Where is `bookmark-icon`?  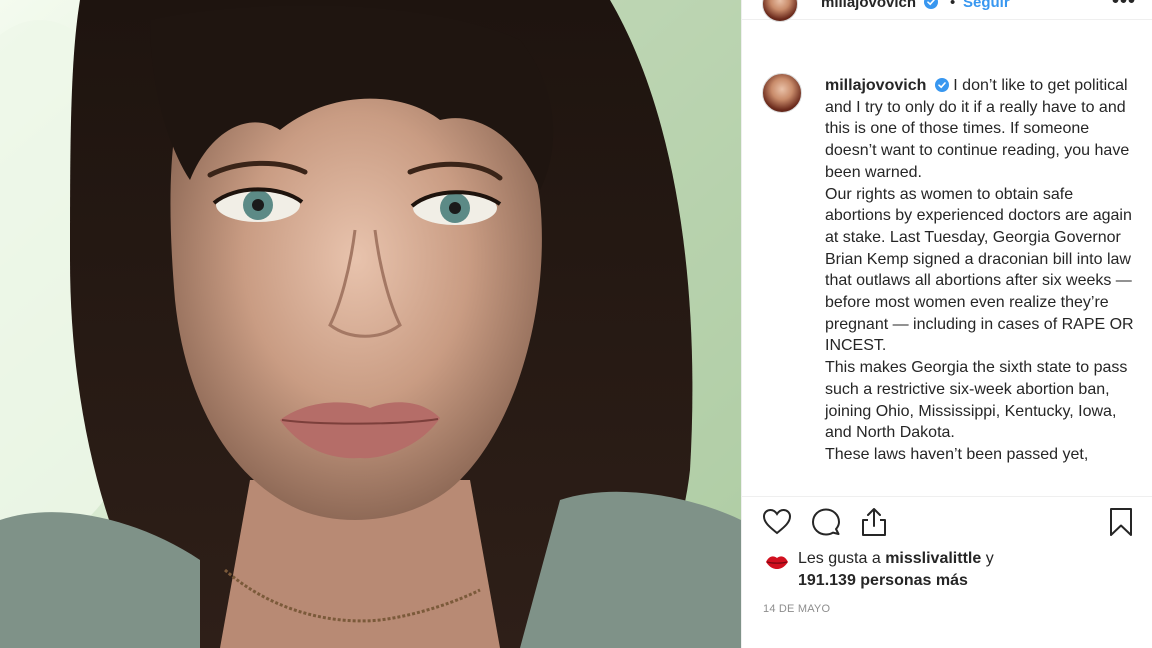 bookmark-icon is located at coordinates (1121, 522).